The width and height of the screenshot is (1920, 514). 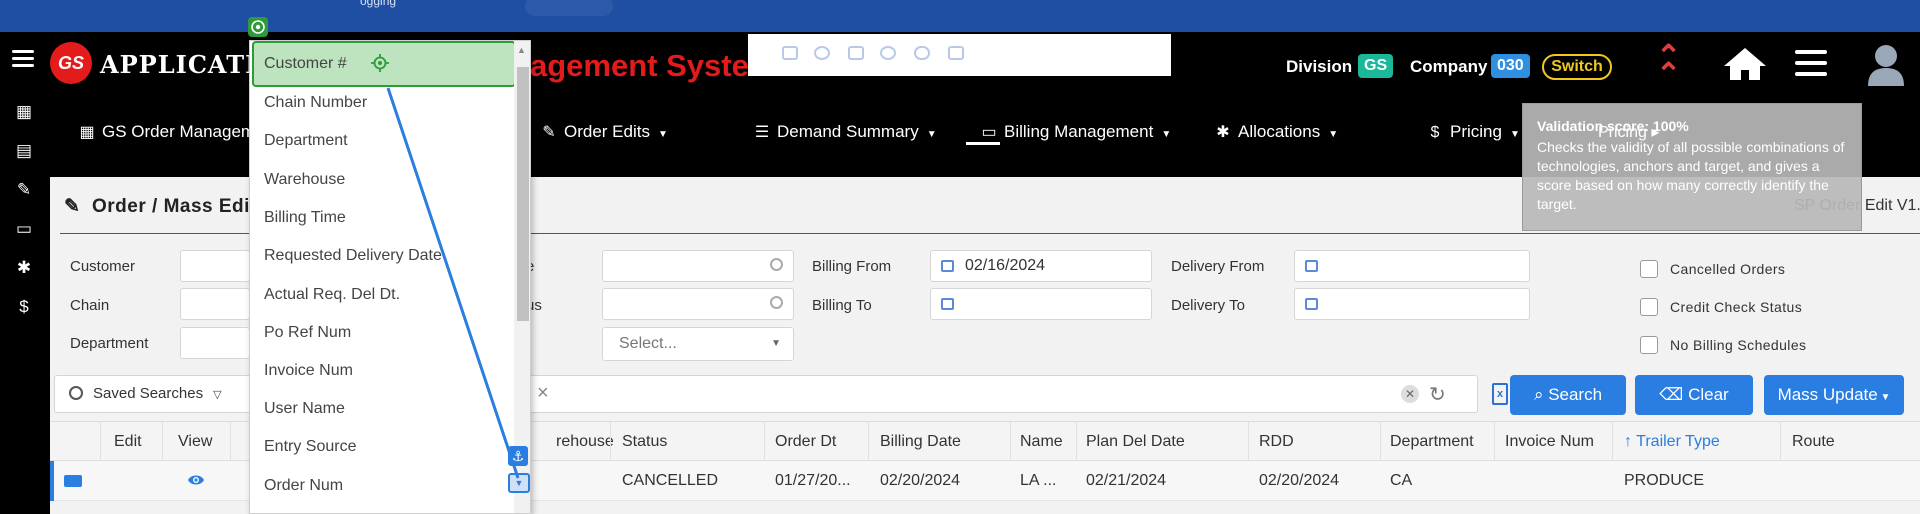 I want to click on anchor-icon: ⚓, so click(x=518, y=456).